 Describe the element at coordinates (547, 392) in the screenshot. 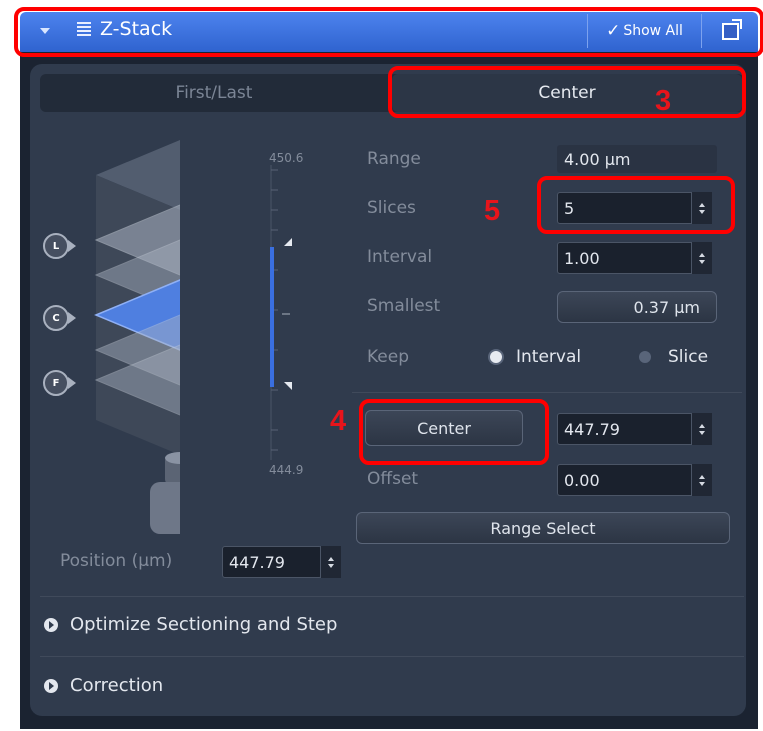

I see `form-divider` at that location.